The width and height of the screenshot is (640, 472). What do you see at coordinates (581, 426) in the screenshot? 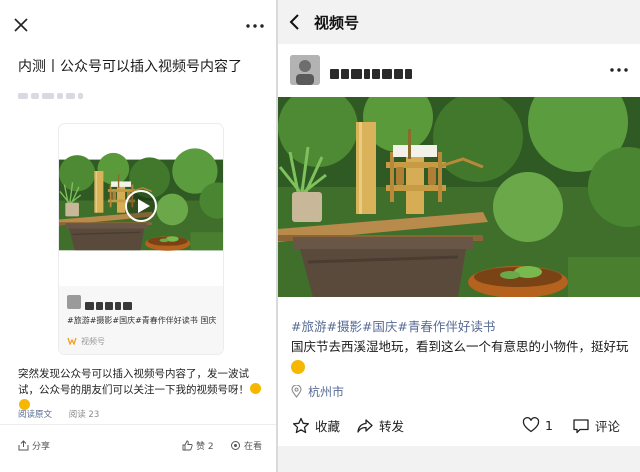
I see `comment-icon` at bounding box center [581, 426].